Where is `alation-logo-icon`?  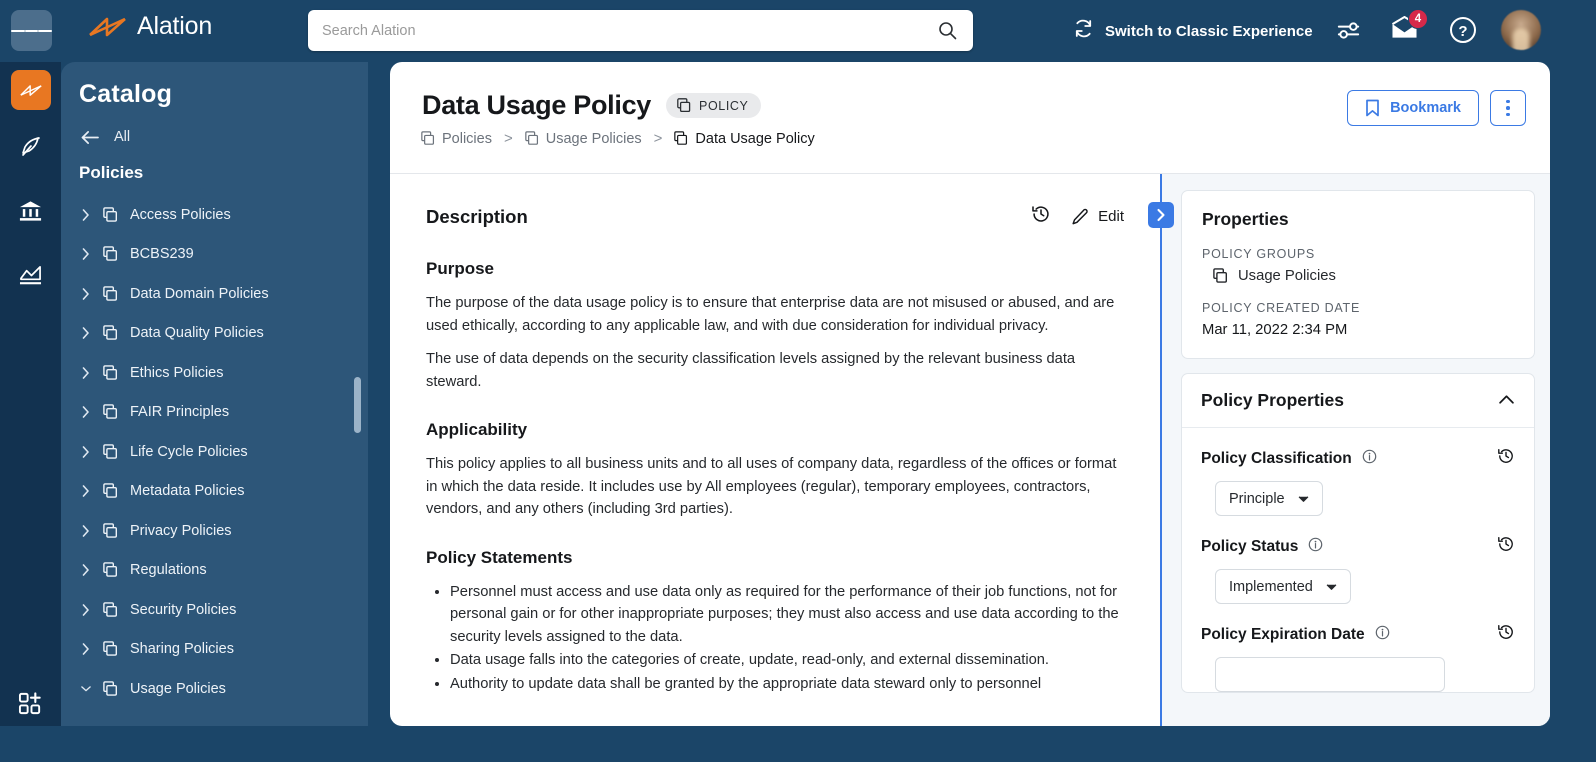
alation-logo-icon is located at coordinates (107, 26).